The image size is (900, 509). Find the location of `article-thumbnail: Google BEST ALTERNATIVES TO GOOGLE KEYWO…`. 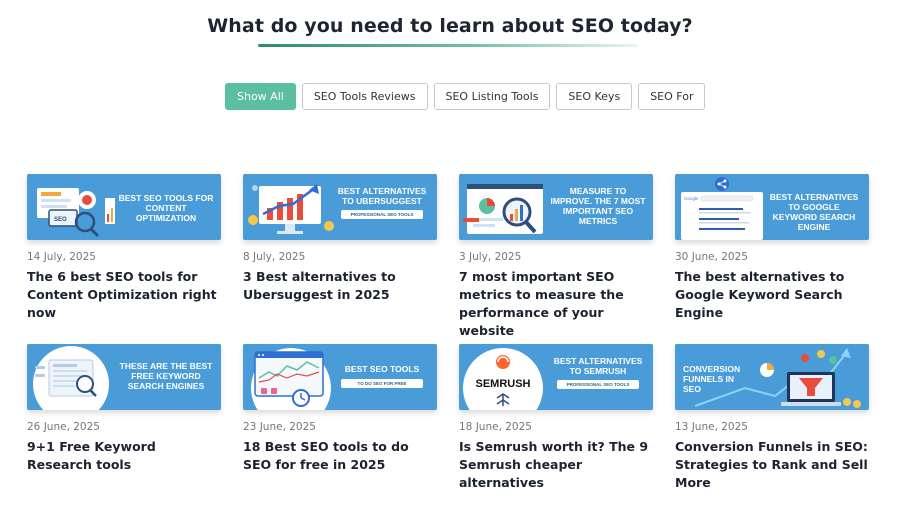

article-thumbnail: Google BEST ALTERNATIVES TO GOOGLE KEYWO… is located at coordinates (772, 207).